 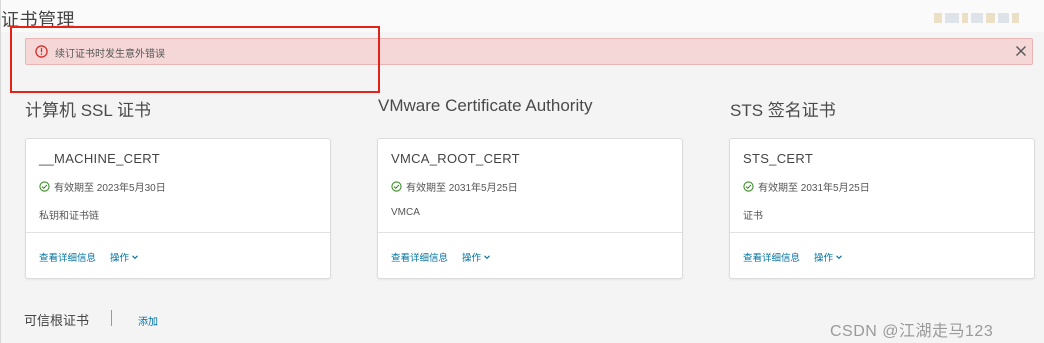 I want to click on validity-row: 有效期至 2023年5月30日, so click(x=102, y=186).